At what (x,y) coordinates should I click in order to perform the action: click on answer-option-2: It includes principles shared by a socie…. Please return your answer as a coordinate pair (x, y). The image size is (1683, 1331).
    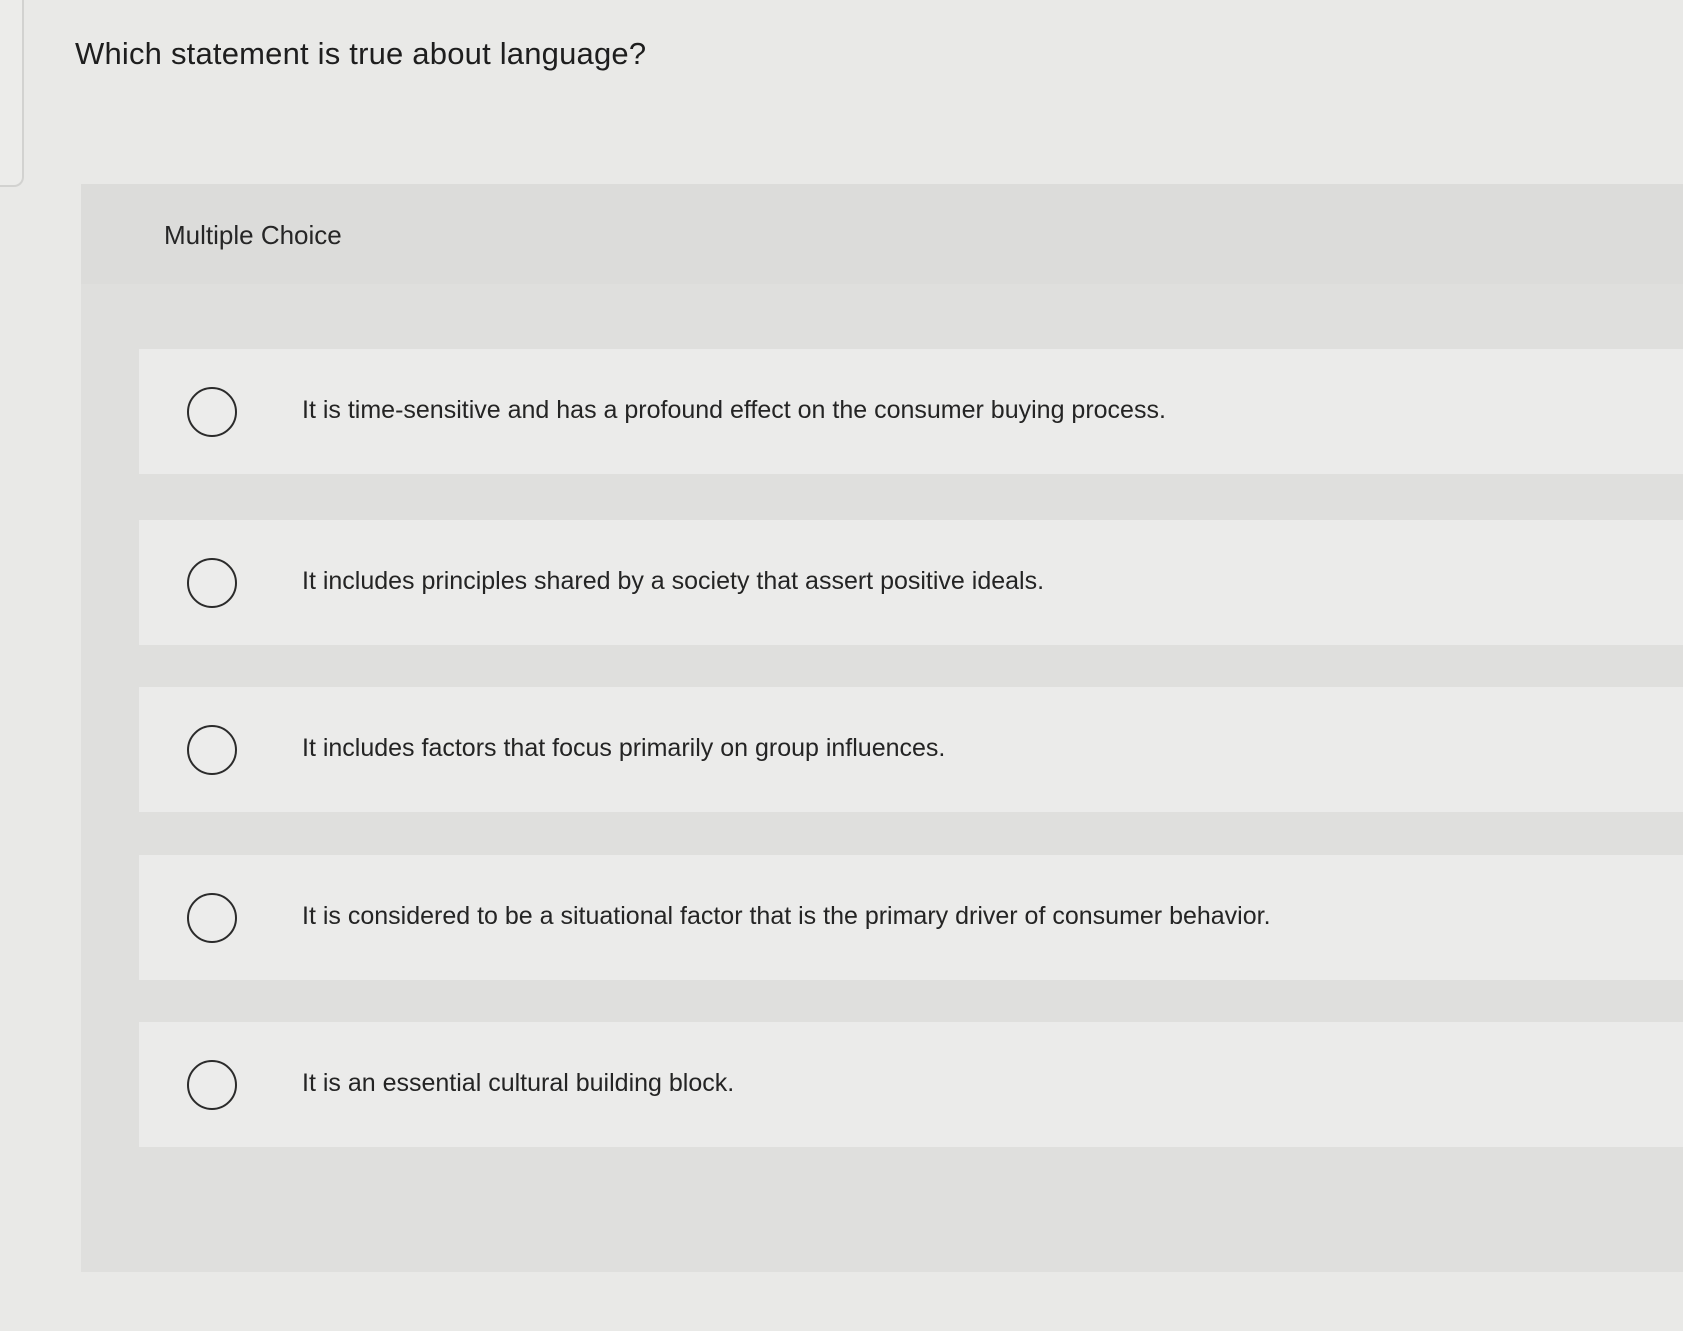
    Looking at the image, I should click on (911, 582).